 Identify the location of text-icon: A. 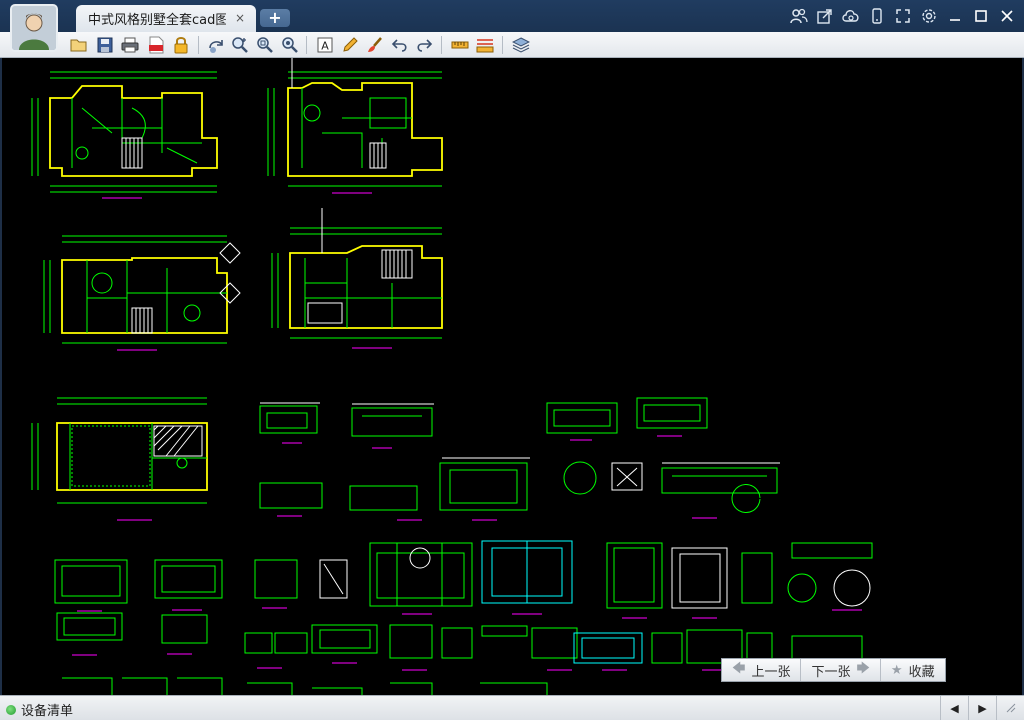
(325, 45).